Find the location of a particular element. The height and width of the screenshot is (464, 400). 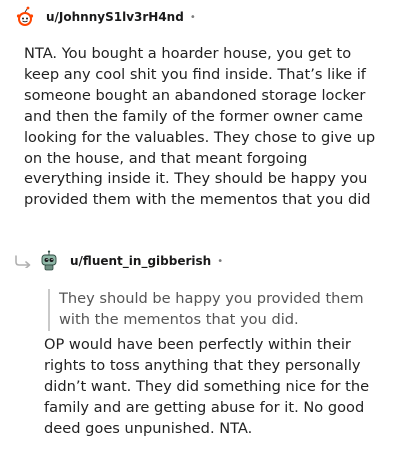

reply-arrow-icon is located at coordinates (23, 261).